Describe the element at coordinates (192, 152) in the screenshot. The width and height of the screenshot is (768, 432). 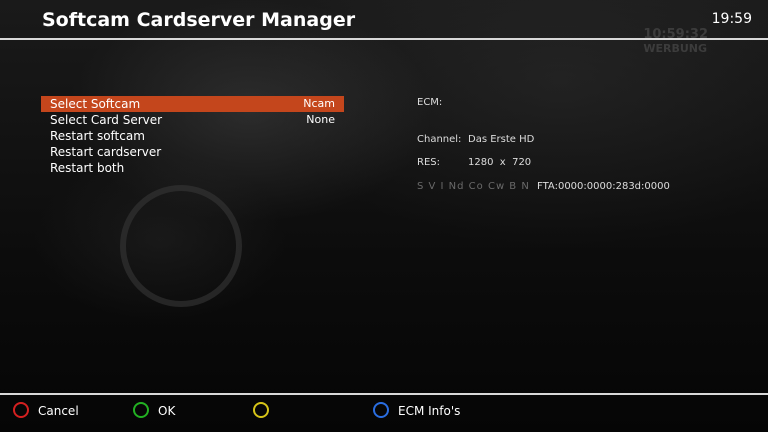
I see `menu-item-restart-cardserver: Restart cardserver` at that location.